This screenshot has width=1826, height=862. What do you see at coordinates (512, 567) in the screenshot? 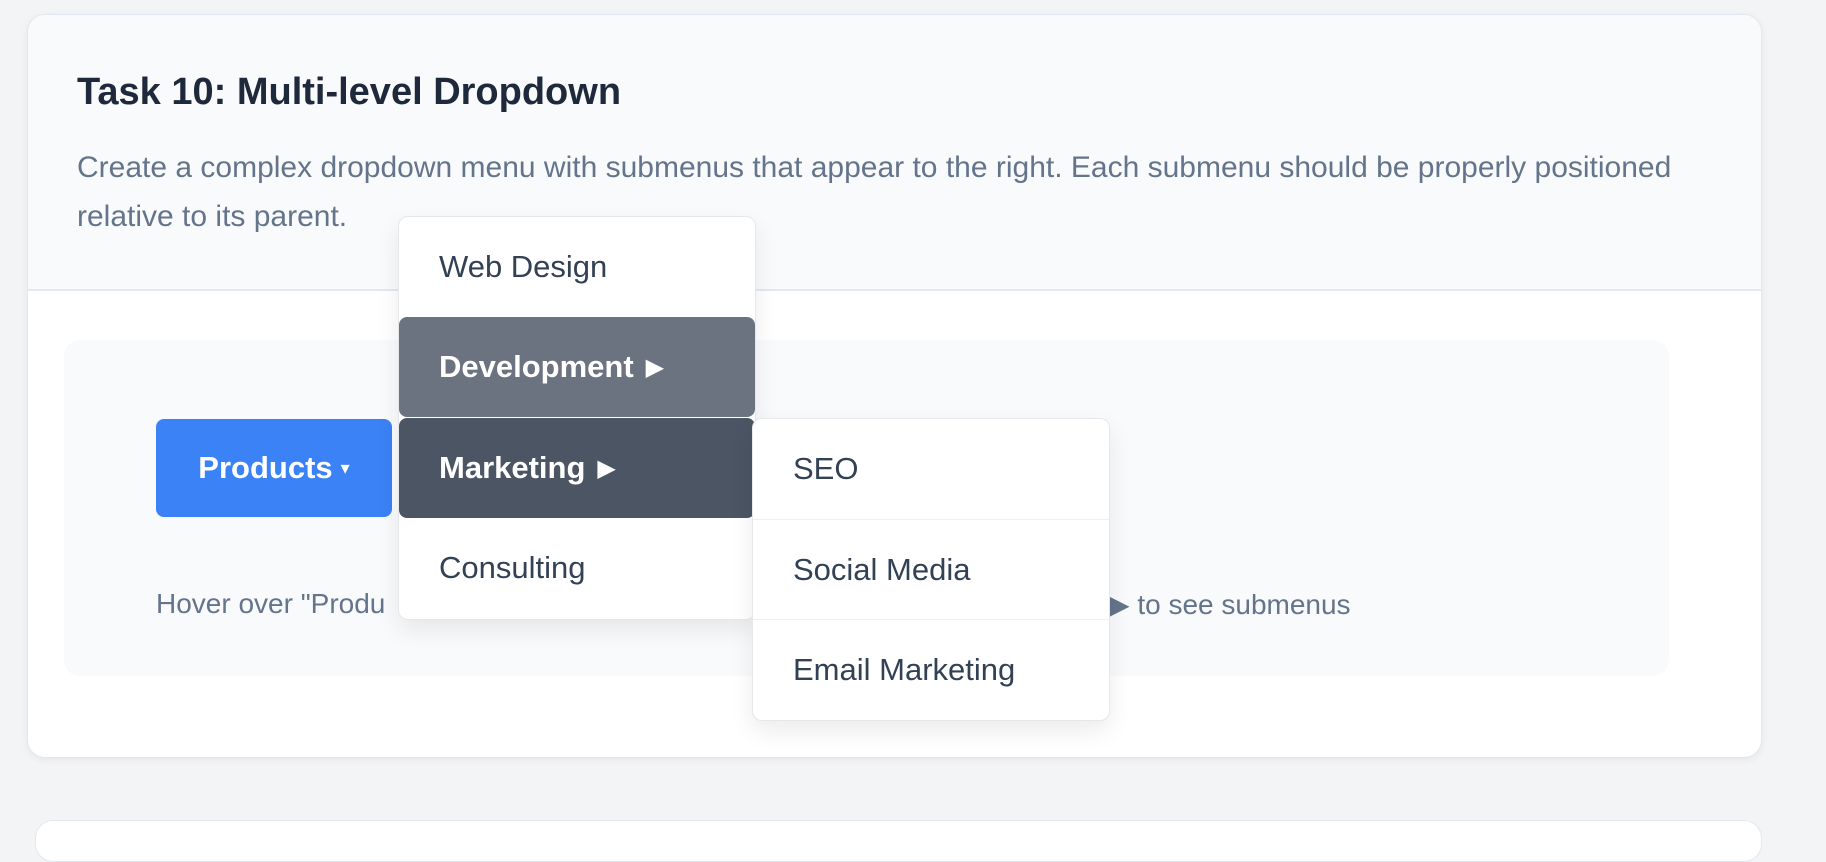
I see `menu-item-label: Consulting` at bounding box center [512, 567].